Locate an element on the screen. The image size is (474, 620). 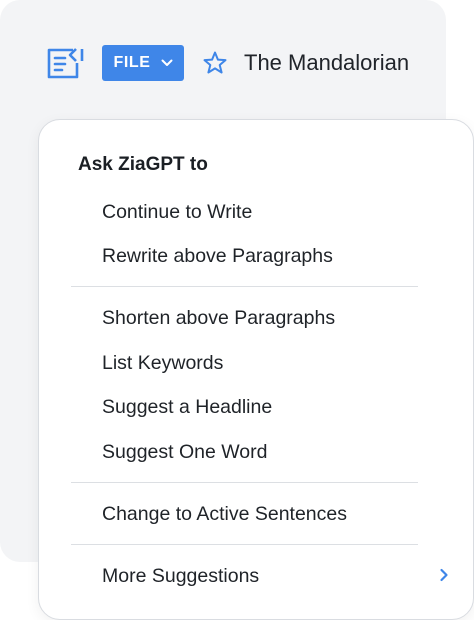
chevron-right-icon is located at coordinates (444, 575).